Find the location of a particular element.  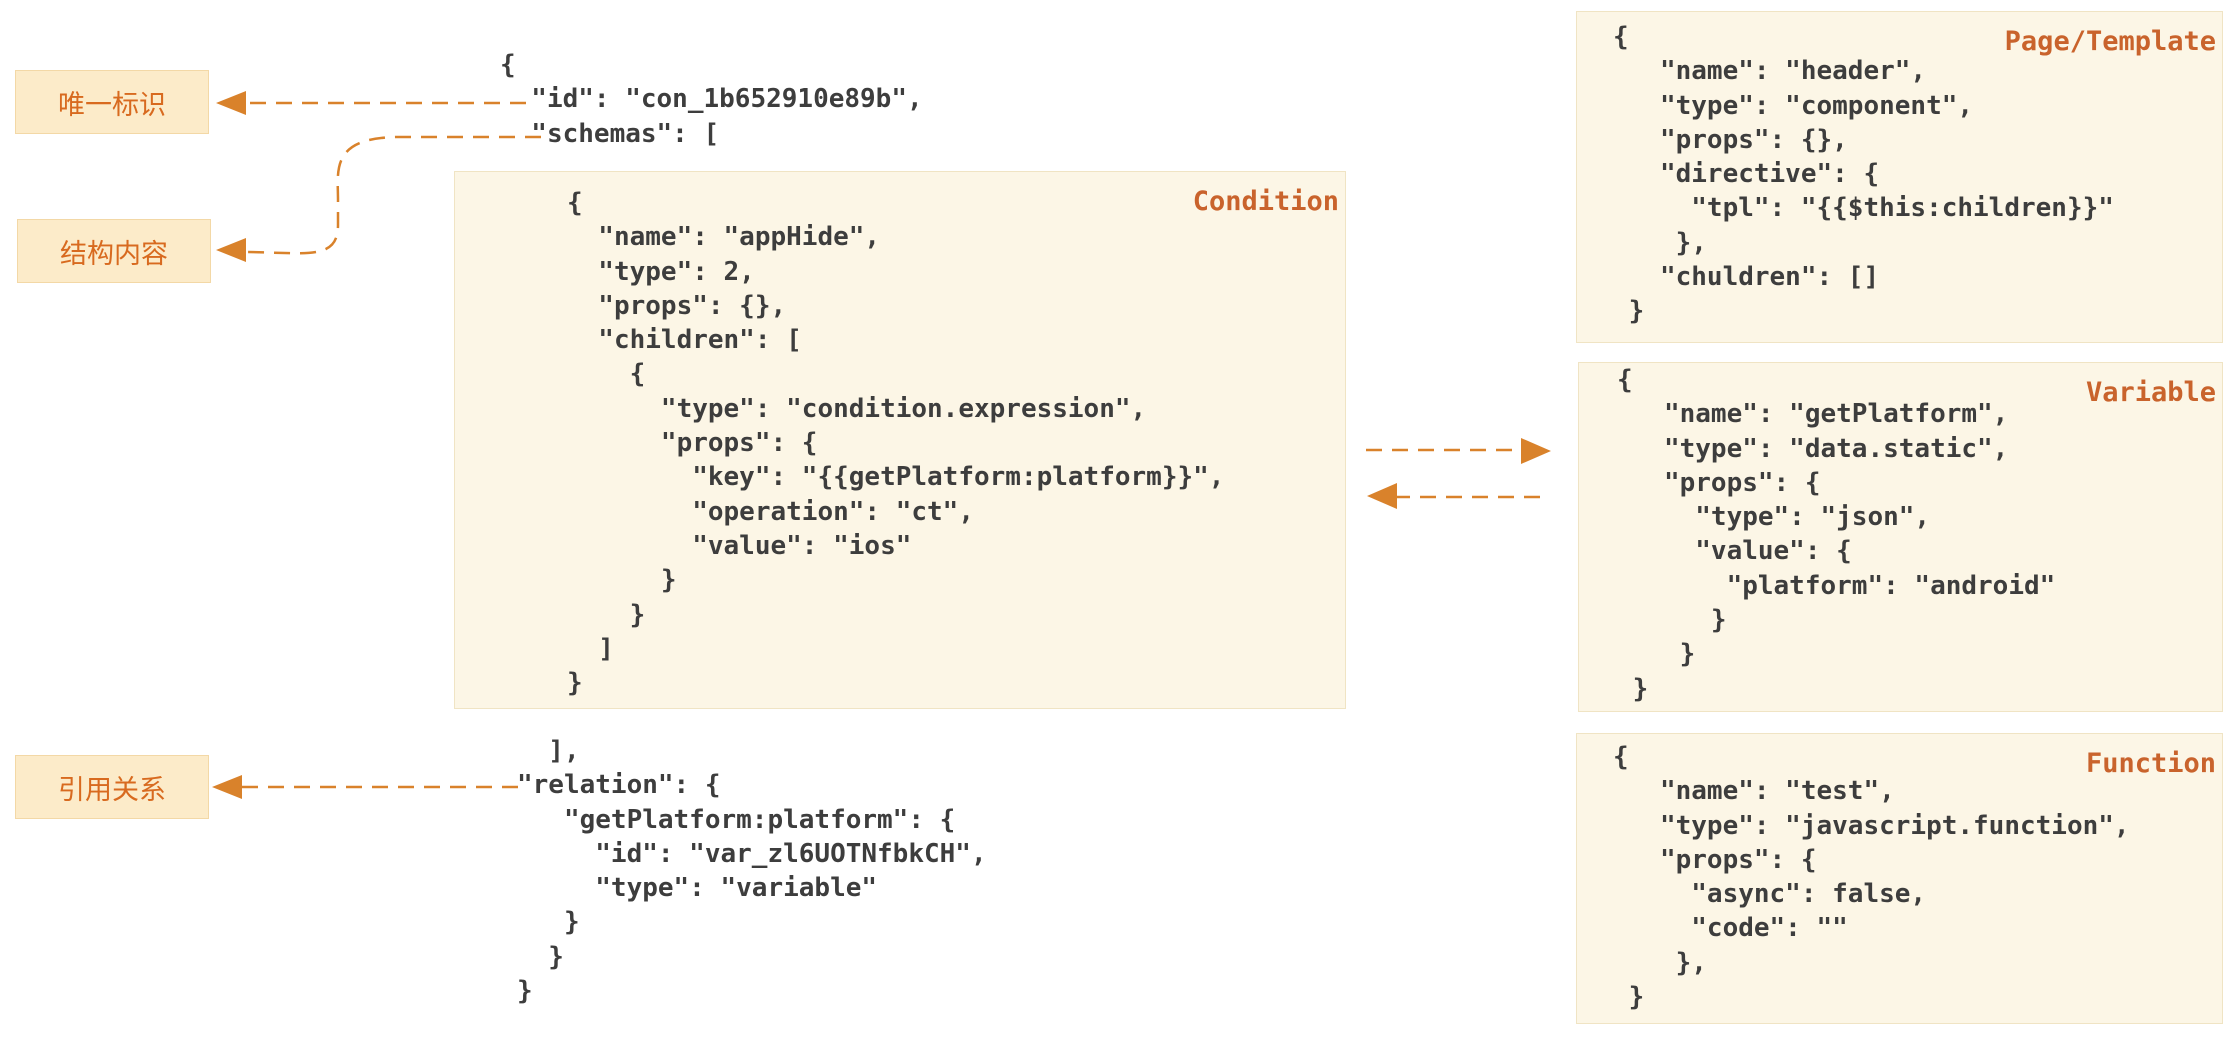

arrowhead-to-variable is located at coordinates (1536, 451).